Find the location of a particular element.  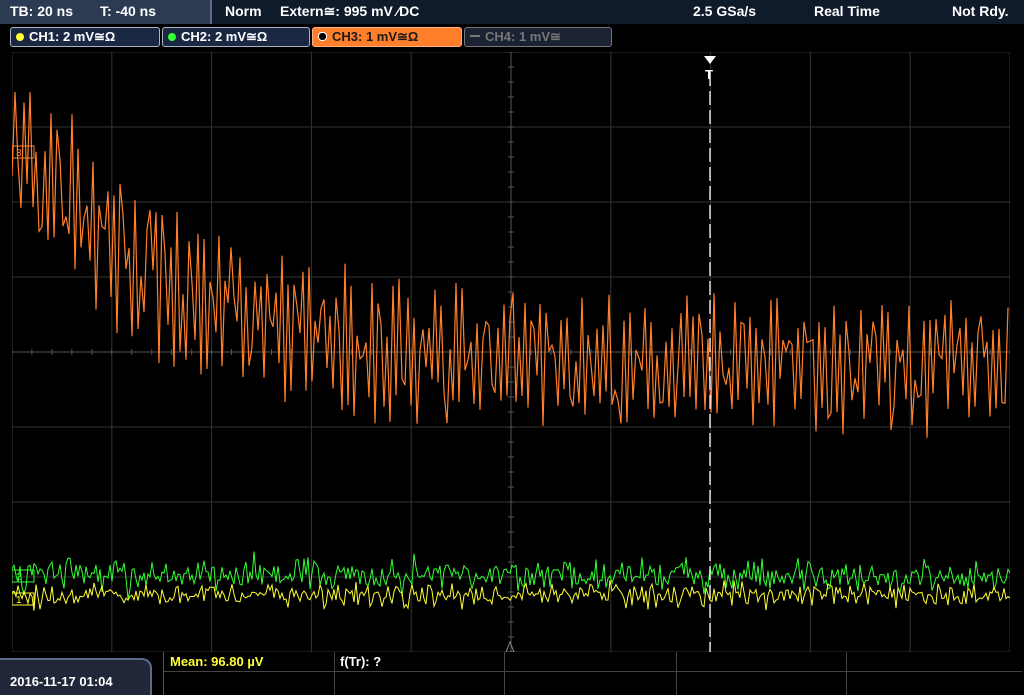

ch1-level-label: 1 is located at coordinates (19, 600).